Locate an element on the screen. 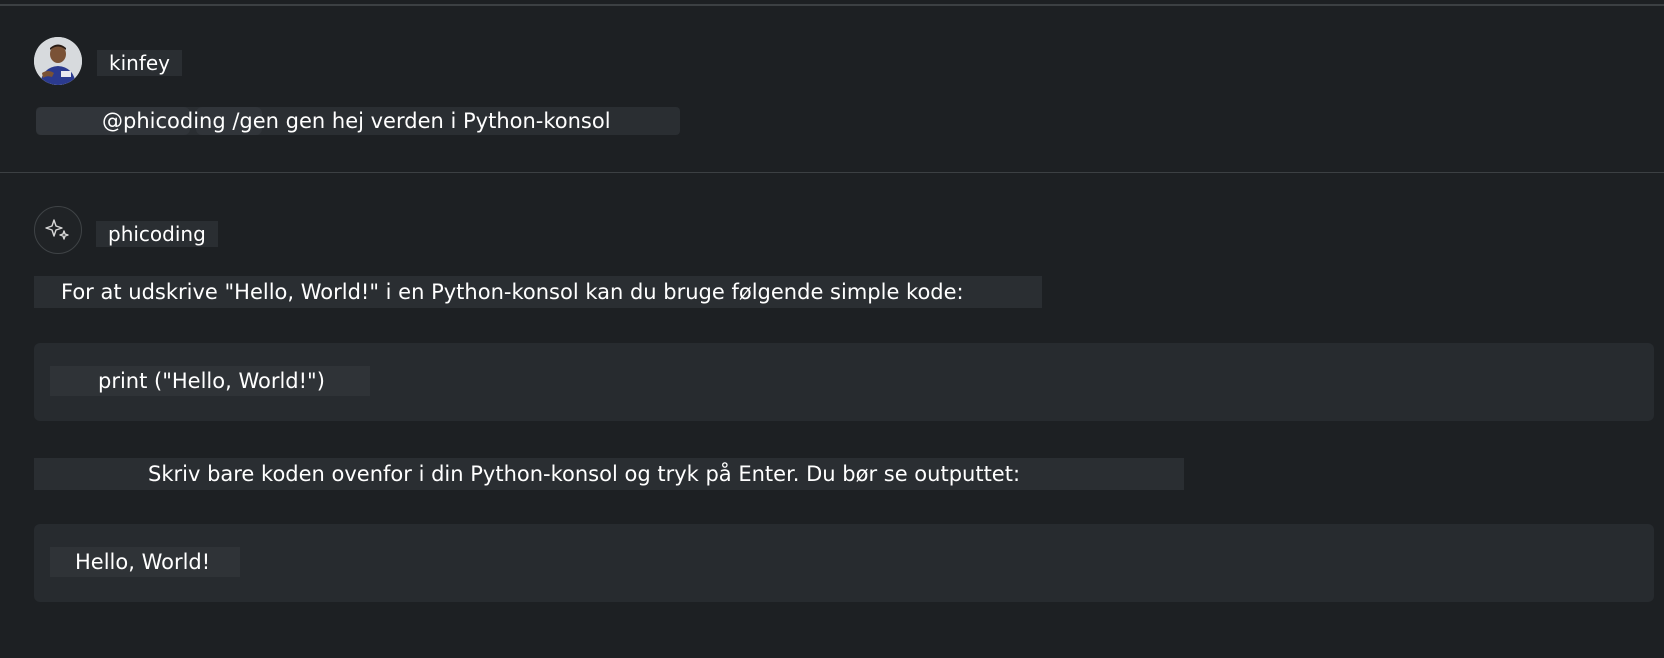 The image size is (1664, 658). user-photo-icon is located at coordinates (58, 61).